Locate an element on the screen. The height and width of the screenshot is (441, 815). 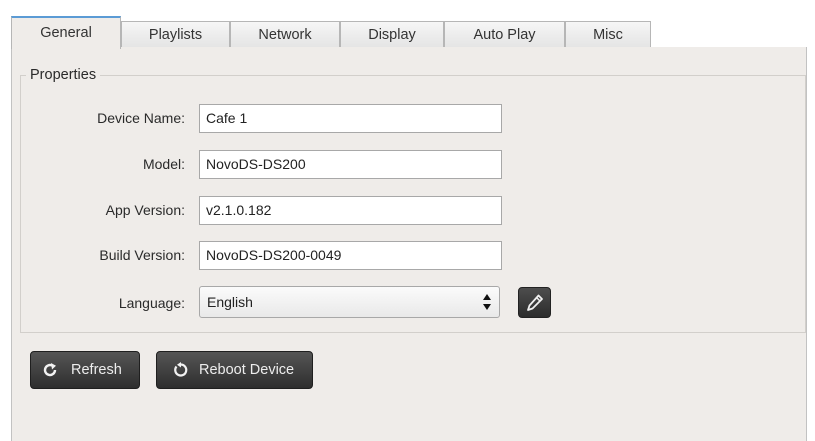
refresh-button: Refresh is located at coordinates (85, 370).